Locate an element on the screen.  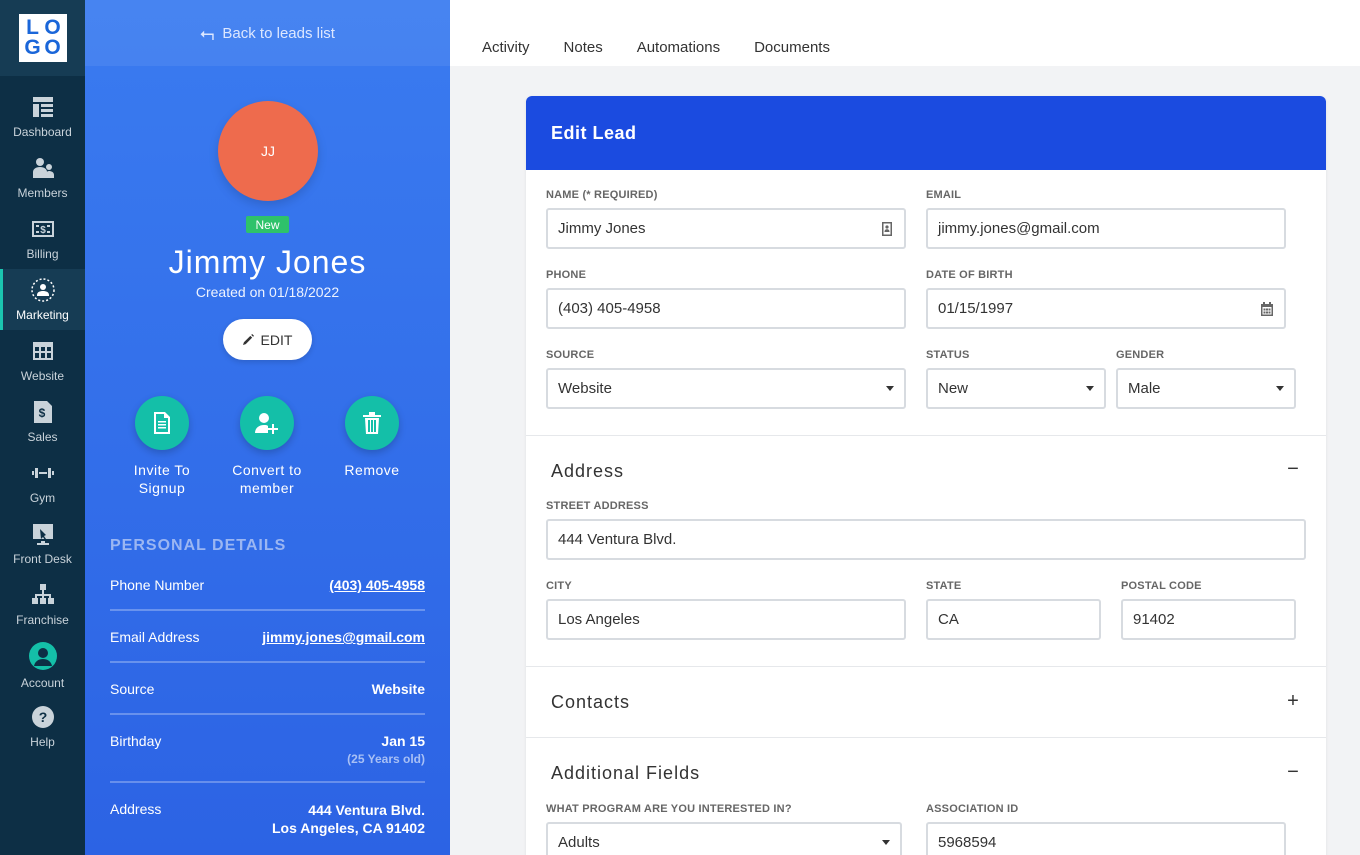
nav-label: Website is located at coordinates (42, 375).